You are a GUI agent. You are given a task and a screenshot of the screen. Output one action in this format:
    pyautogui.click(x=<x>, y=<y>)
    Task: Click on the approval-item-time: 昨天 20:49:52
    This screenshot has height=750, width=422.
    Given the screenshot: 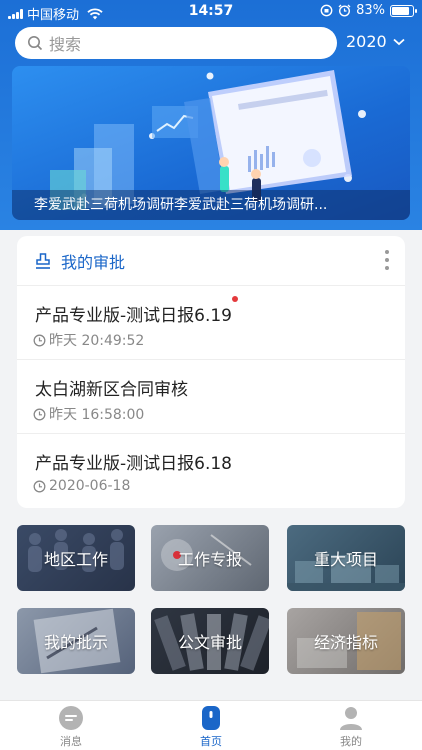 What is the action you would take?
    pyautogui.click(x=88, y=340)
    